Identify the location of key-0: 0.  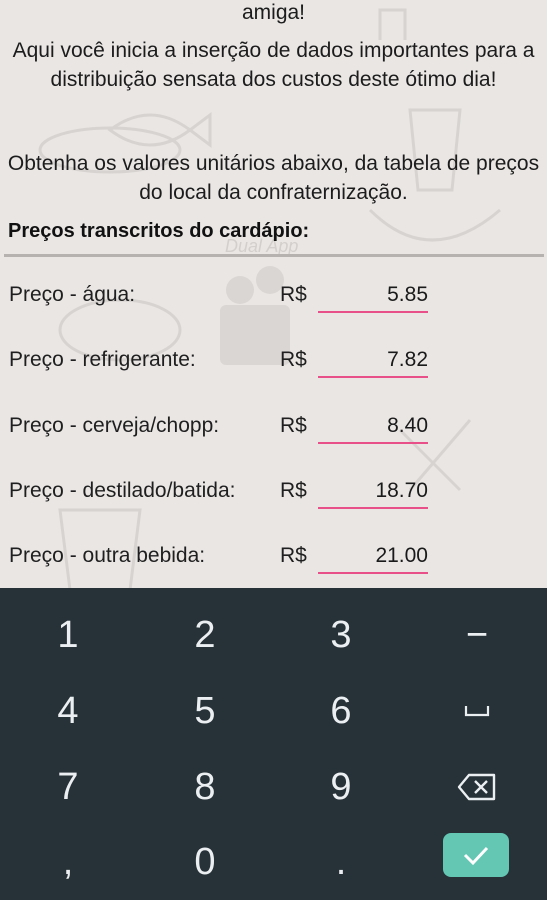
(205, 862).